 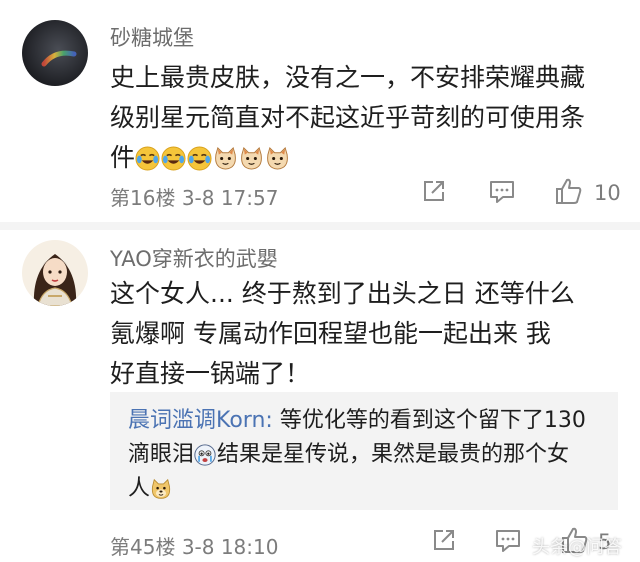 What do you see at coordinates (230, 198) in the screenshot?
I see `timestamp: 3-8 17:57` at bounding box center [230, 198].